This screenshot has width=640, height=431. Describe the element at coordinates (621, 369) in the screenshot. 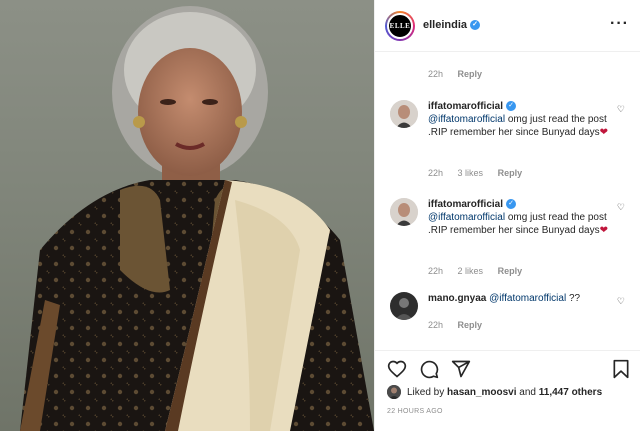

I see `bookmark-icon` at that location.